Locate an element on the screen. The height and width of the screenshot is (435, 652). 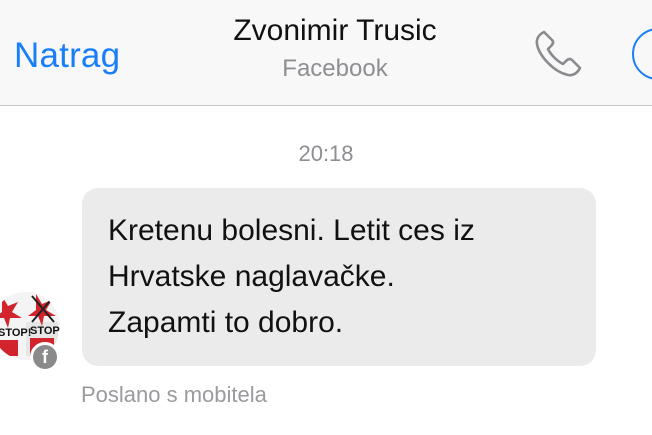
contact-source: Facebook is located at coordinates (335, 68).